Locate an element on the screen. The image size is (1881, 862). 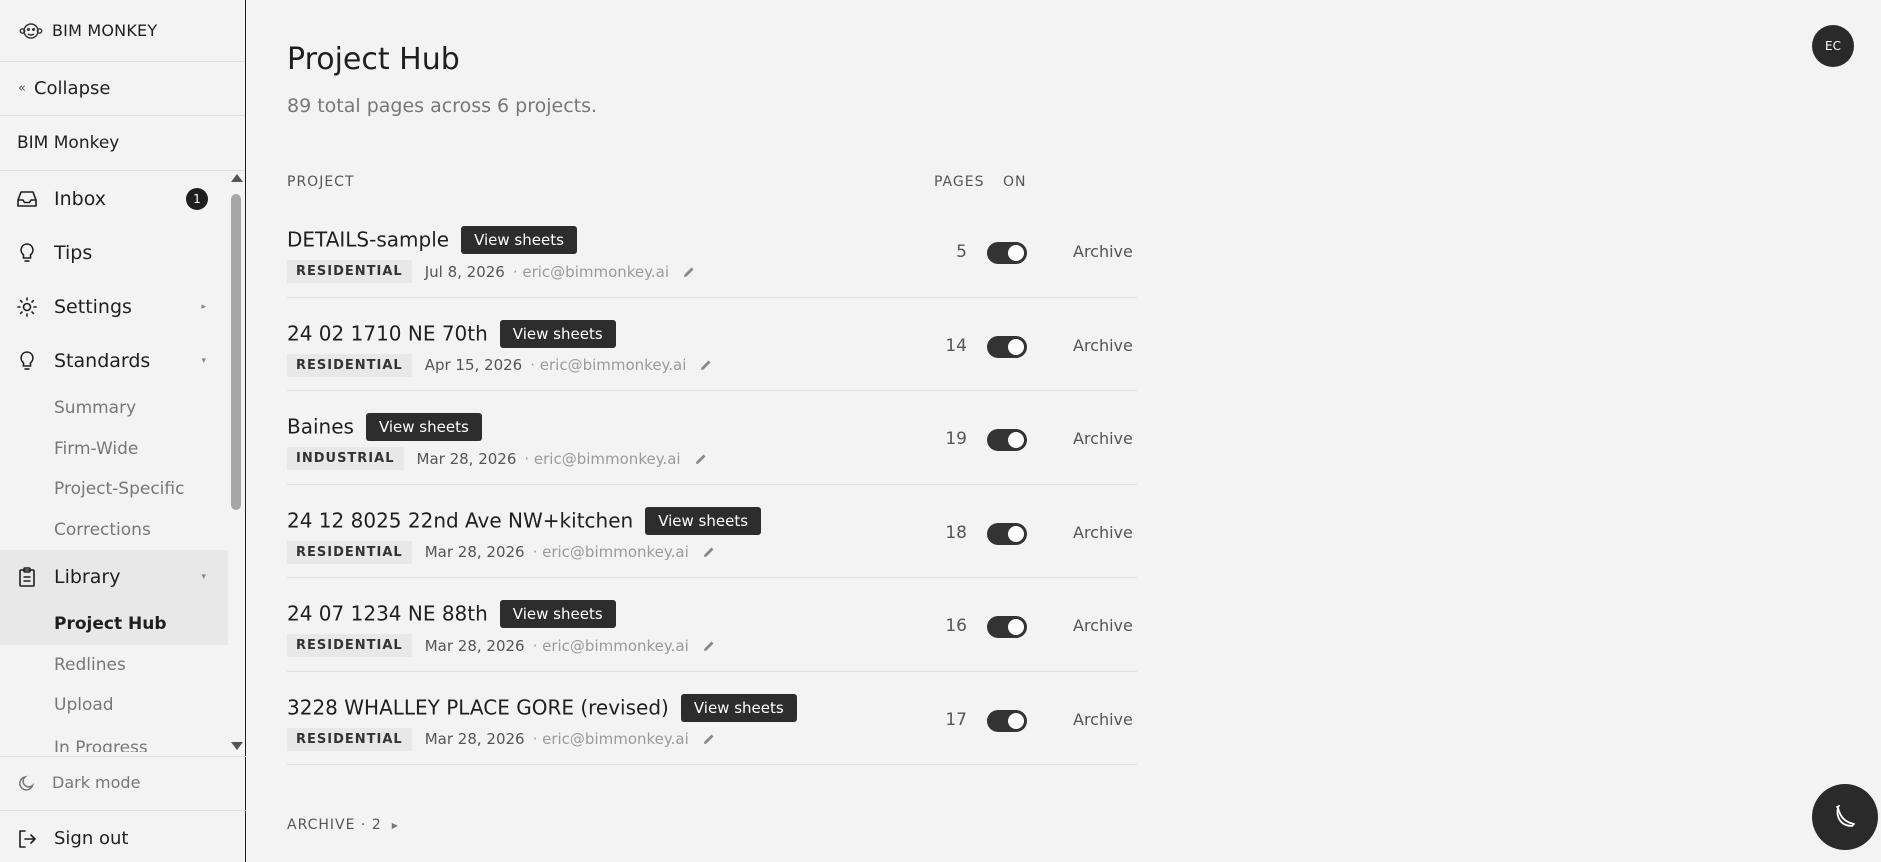
scroll-up-arrow-icon is located at coordinates (237, 178).